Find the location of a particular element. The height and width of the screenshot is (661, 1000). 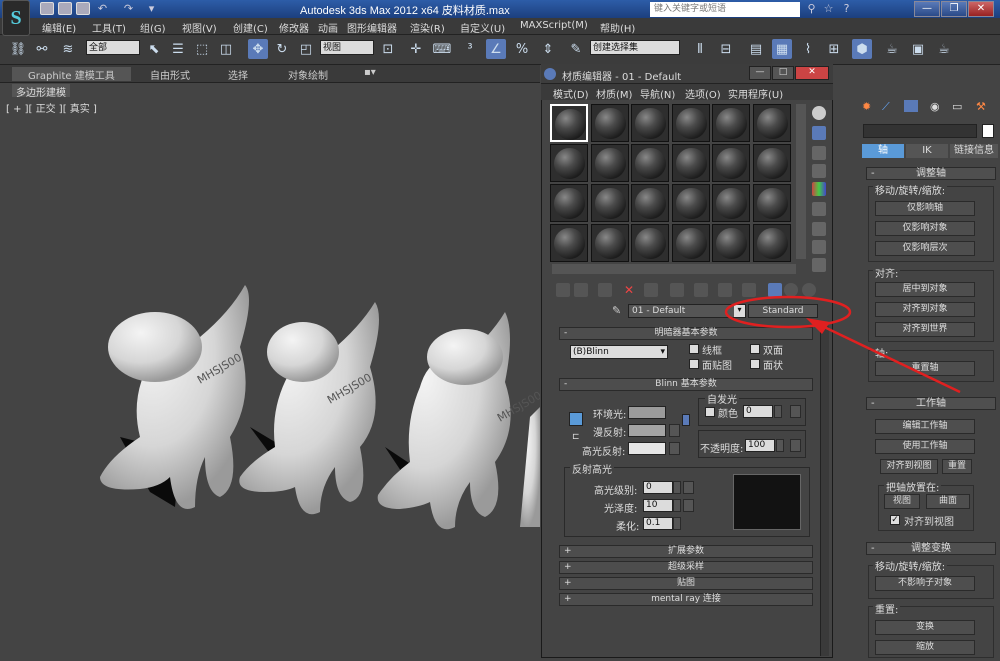

curve-editor-icon: ⌇ is located at coordinates (808, 49).